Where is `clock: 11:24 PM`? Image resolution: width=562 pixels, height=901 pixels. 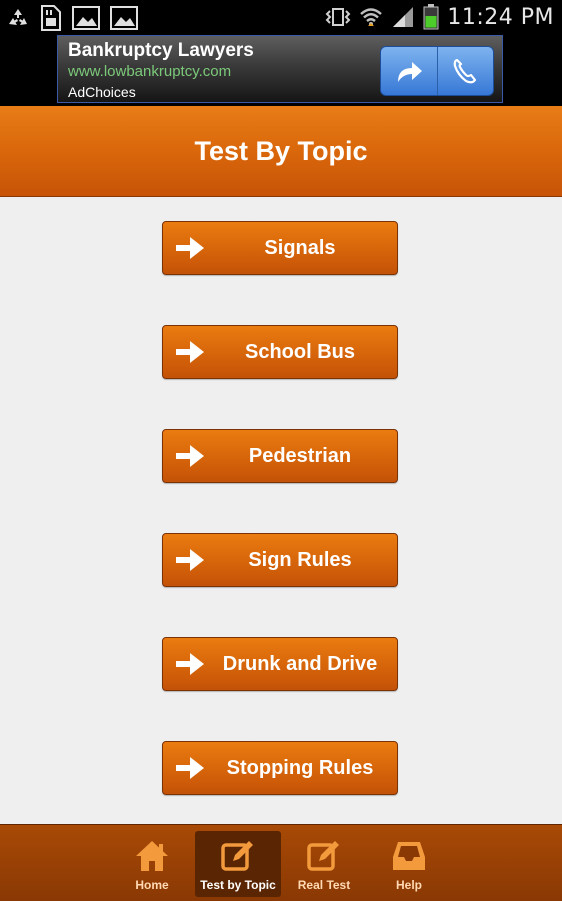 clock: 11:24 PM is located at coordinates (500, 17).